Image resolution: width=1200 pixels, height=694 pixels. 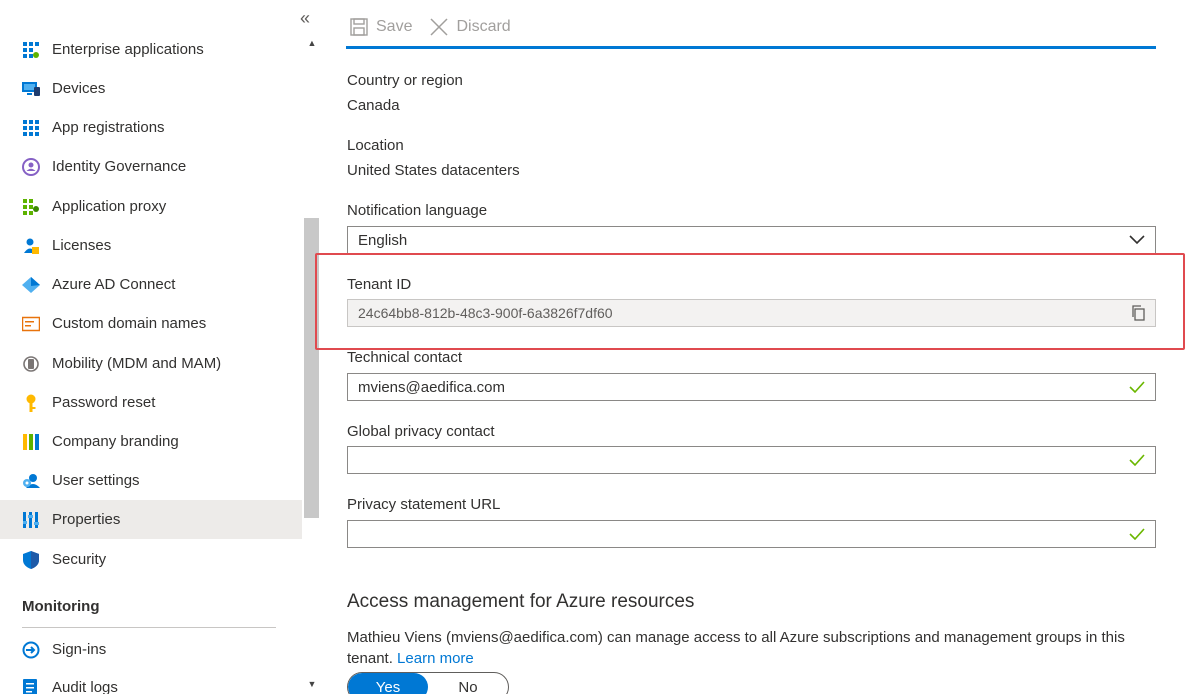 I want to click on sidebar-item-password-reset: Password reset, so click(x=151, y=402).